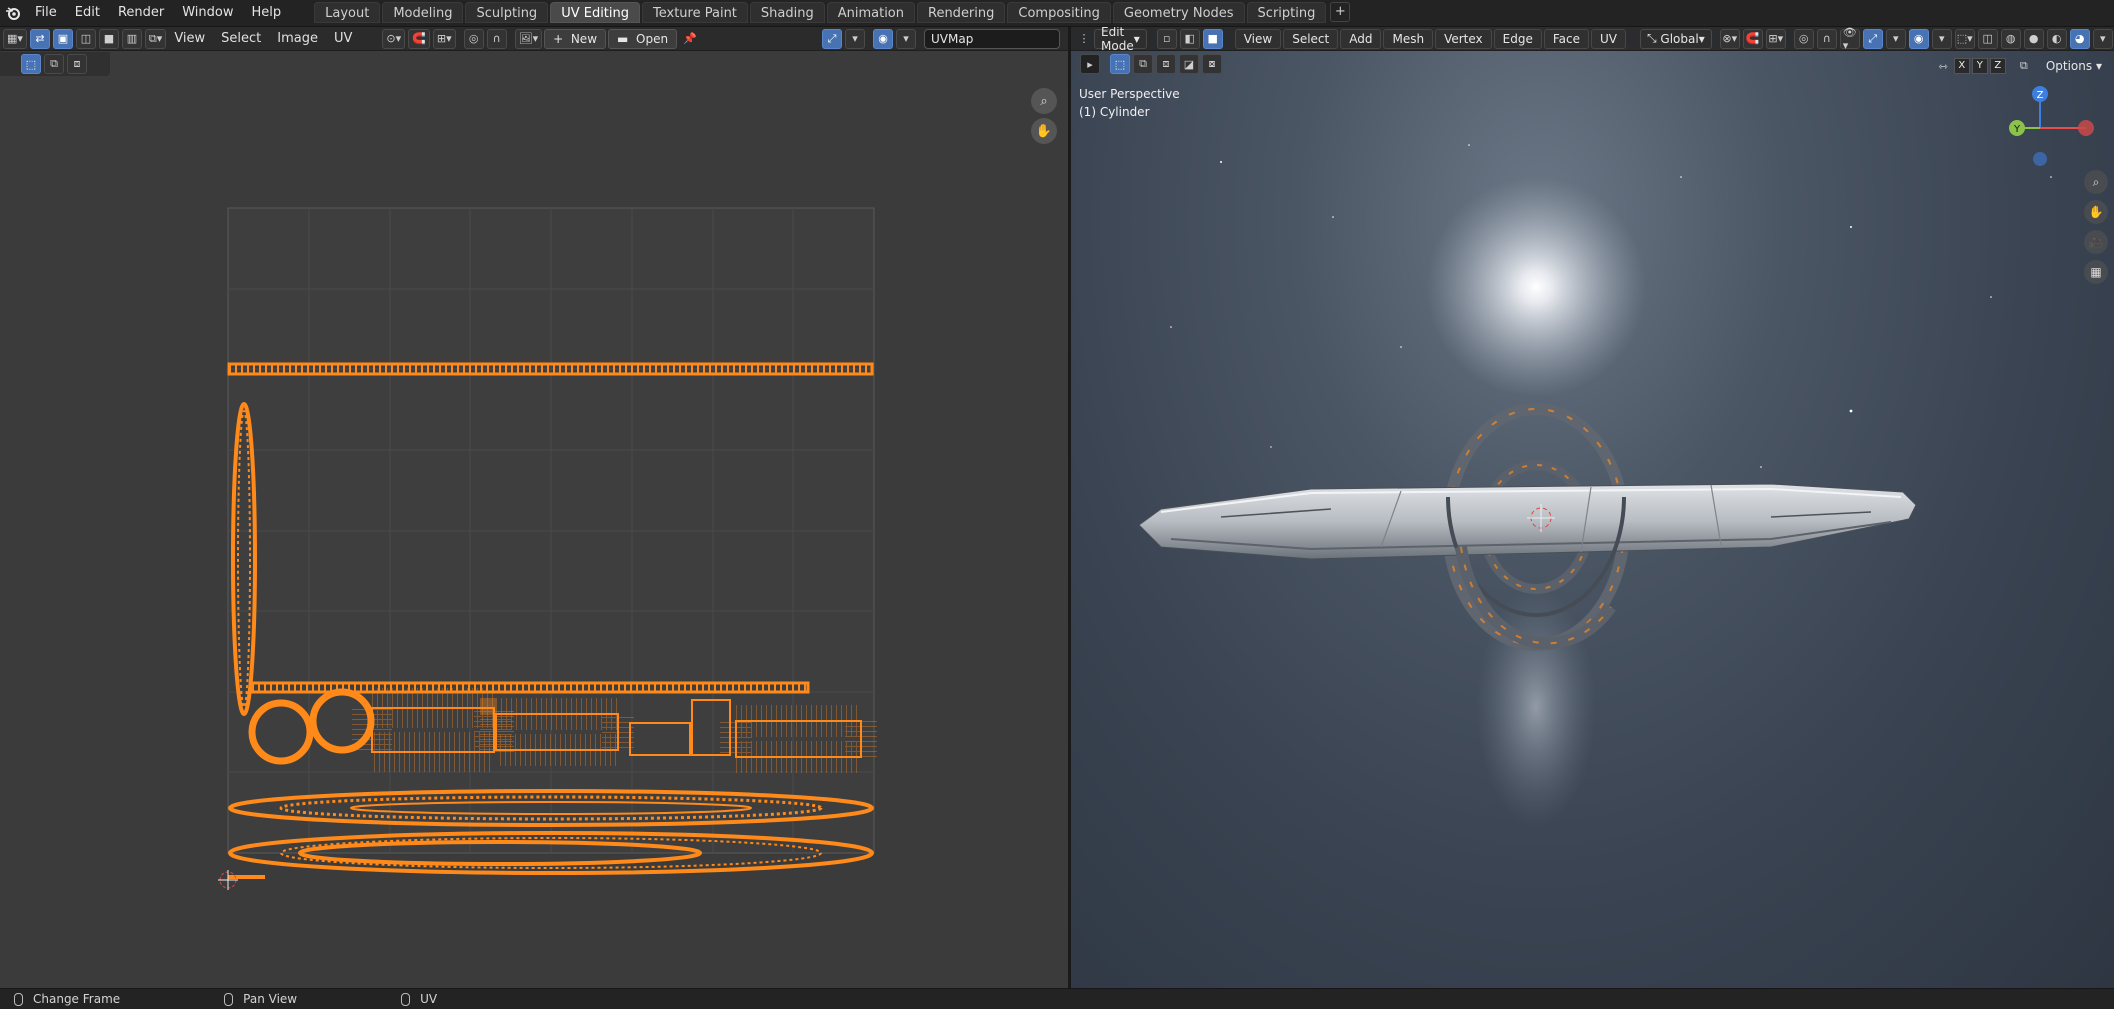 This screenshot has width=2114, height=1009. What do you see at coordinates (2010, 38) in the screenshot?
I see `wireframe-shading-icon: ◍` at bounding box center [2010, 38].